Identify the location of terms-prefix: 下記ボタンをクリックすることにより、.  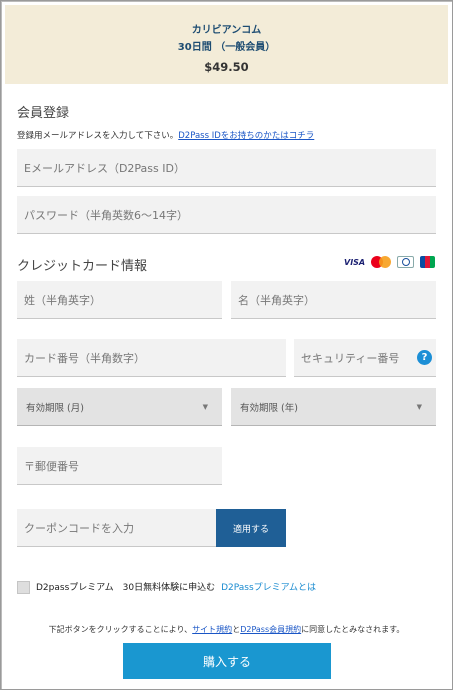
(120, 629).